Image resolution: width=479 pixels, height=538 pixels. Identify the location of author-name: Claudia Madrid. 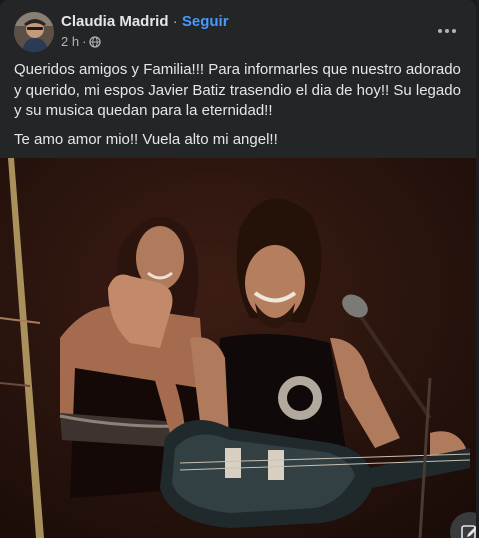
(115, 21).